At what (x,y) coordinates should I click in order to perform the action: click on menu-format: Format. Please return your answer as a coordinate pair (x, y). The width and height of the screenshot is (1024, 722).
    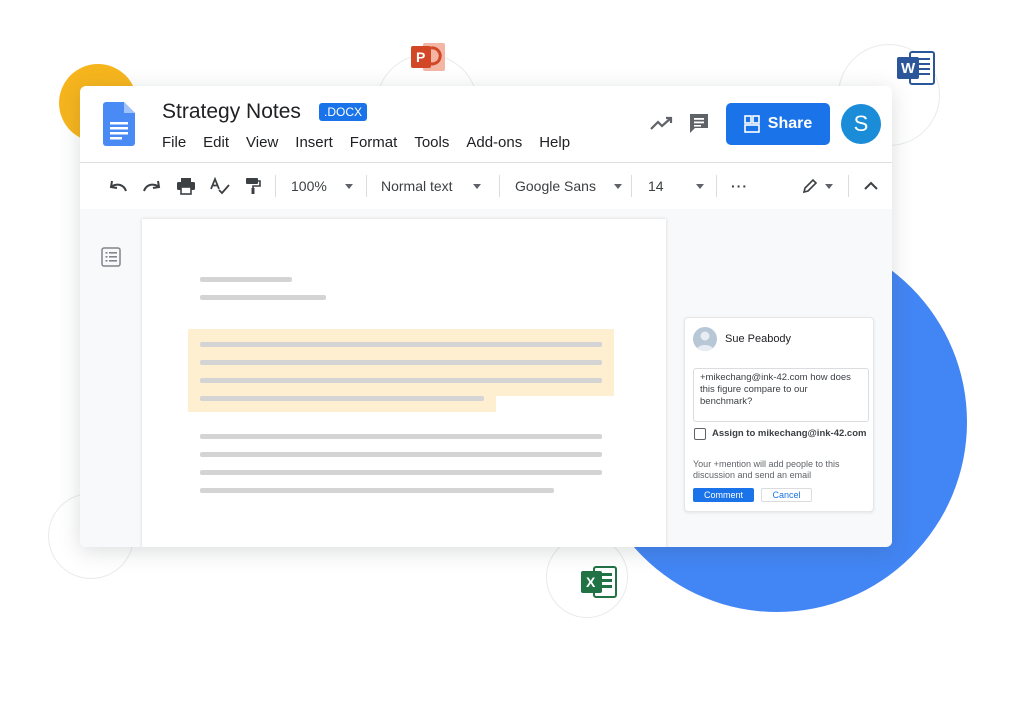
    Looking at the image, I should click on (374, 142).